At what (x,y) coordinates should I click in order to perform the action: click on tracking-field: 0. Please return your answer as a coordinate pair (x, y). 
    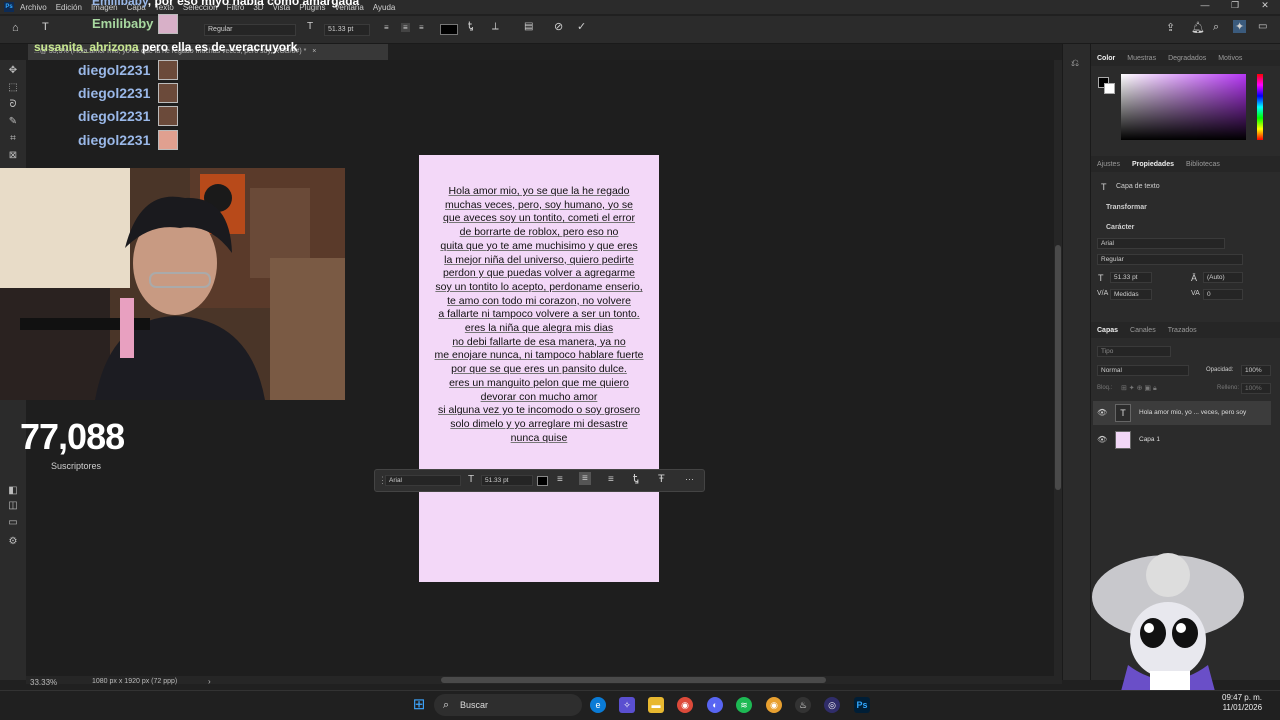
    Looking at the image, I should click on (1223, 294).